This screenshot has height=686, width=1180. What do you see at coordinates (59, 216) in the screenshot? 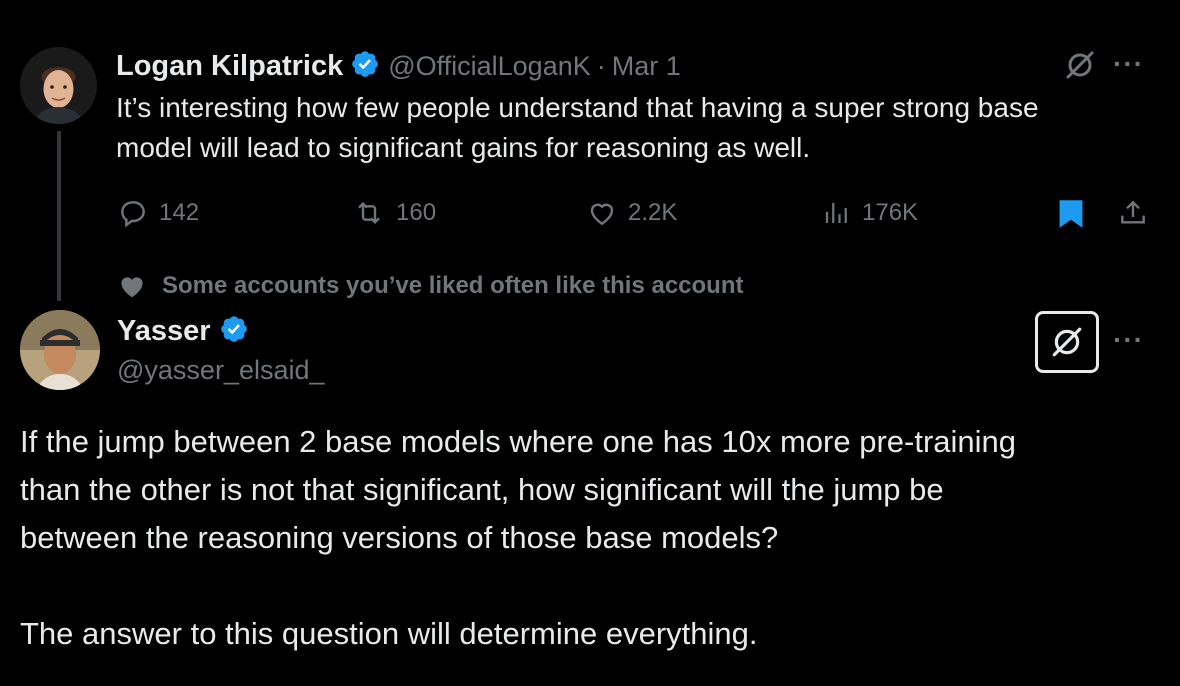
I see `thread-line` at bounding box center [59, 216].